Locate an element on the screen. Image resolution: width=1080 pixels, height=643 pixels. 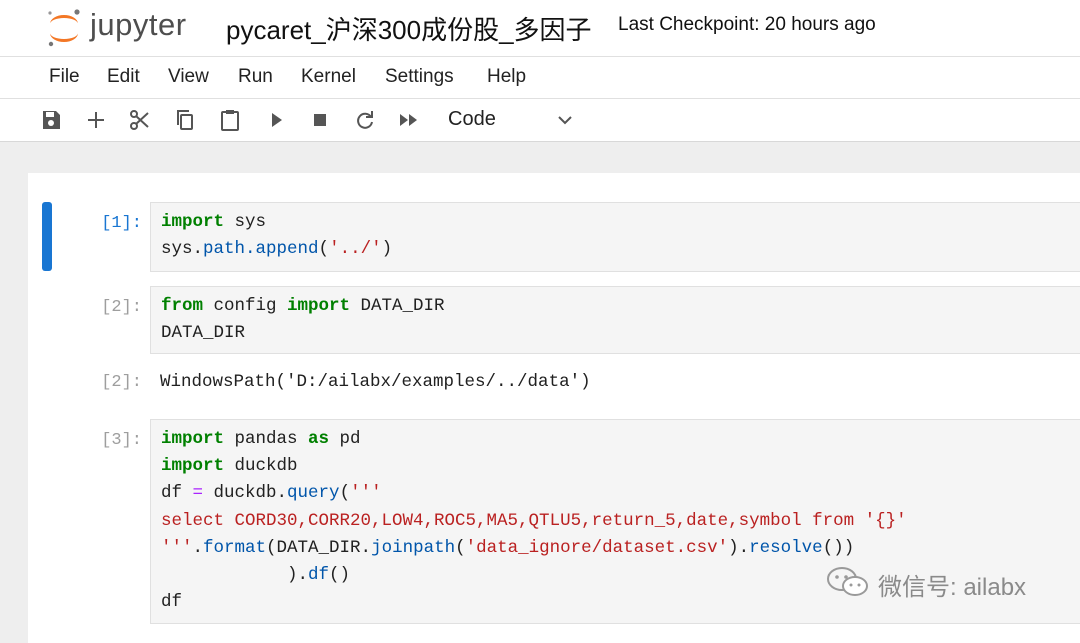
wechat-watermark: 微信号: ailabx is located at coordinates (926, 584).